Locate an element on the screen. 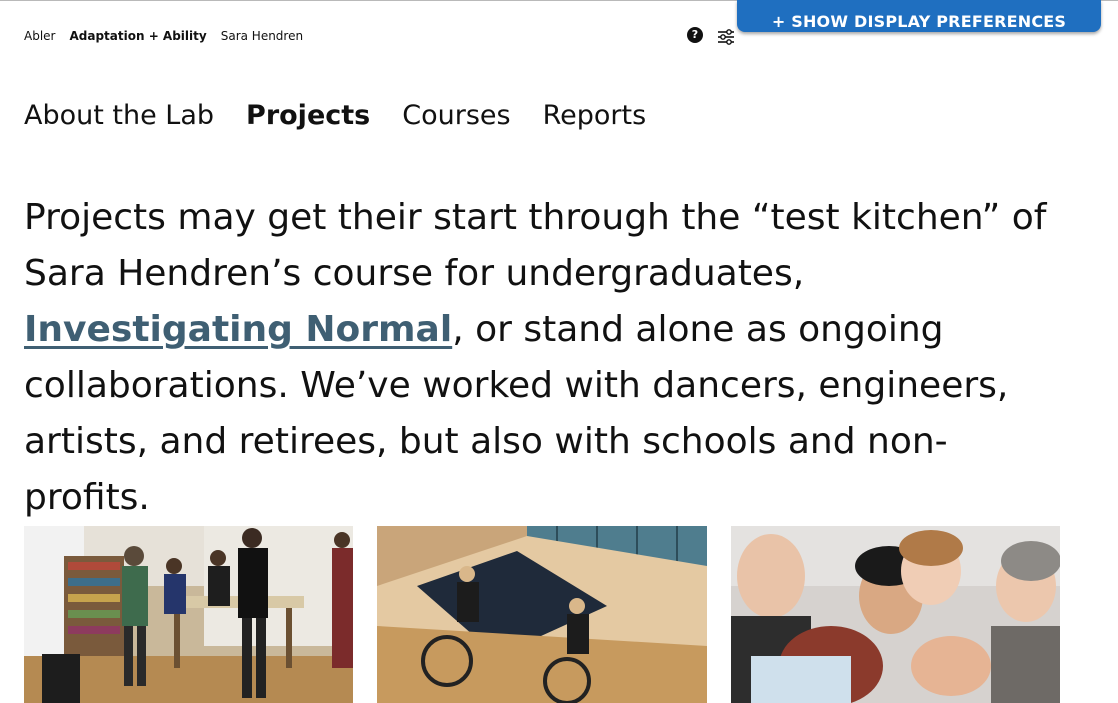 The height and width of the screenshot is (703, 1118). show-display-preferences-button: + SHOW DISPLAY PREFERENCES is located at coordinates (919, 16).